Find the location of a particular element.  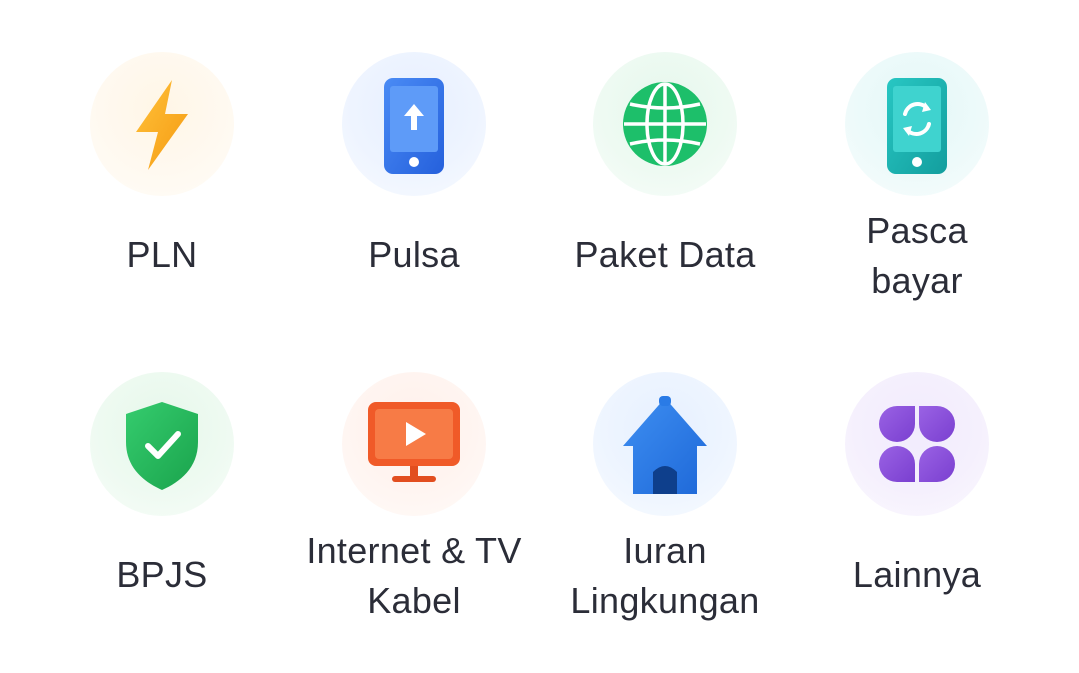

lainnya-icon-circle is located at coordinates (917, 444).